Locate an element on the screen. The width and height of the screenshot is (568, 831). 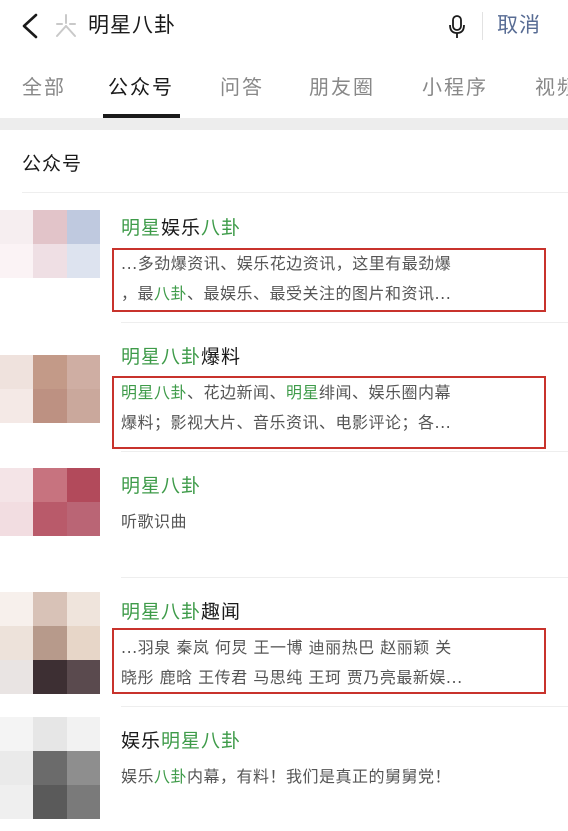
account-name: 明星八卦 is located at coordinates (161, 486).